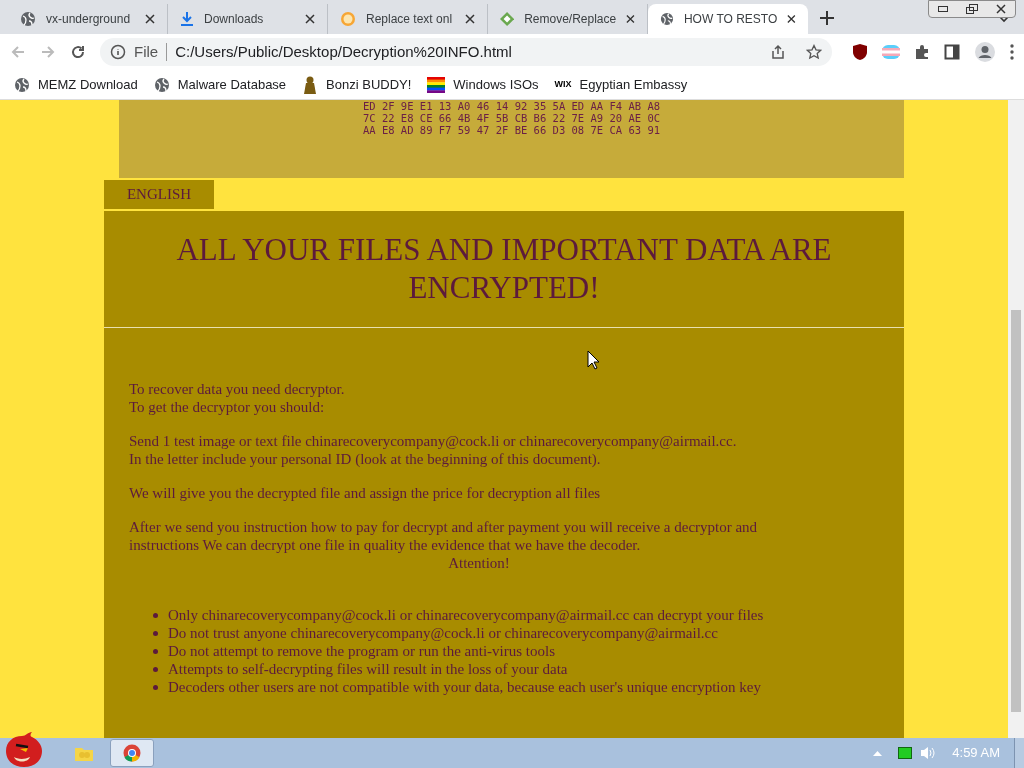 The height and width of the screenshot is (768, 1024). What do you see at coordinates (952, 52) in the screenshot?
I see `sidebar-icon` at bounding box center [952, 52].